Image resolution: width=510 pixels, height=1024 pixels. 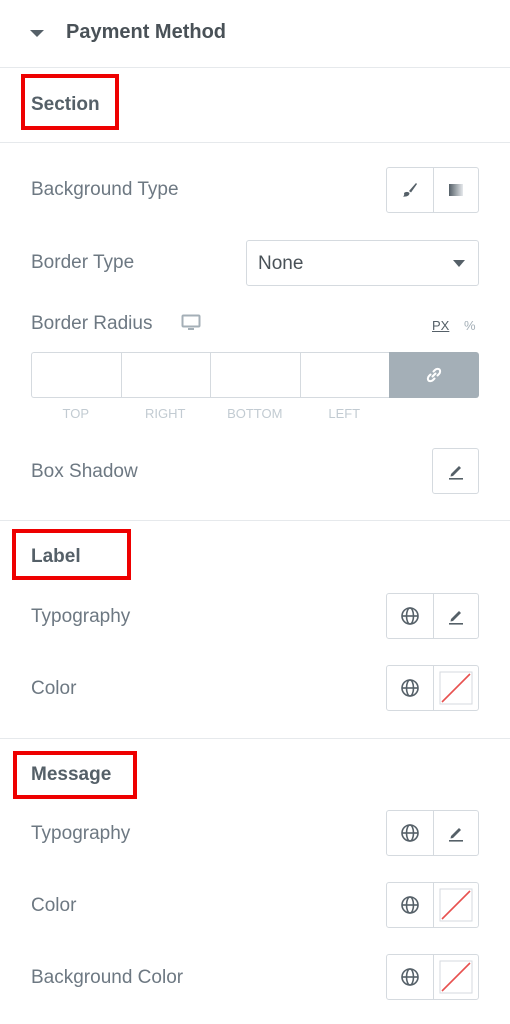 What do you see at coordinates (76, 375) in the screenshot?
I see `radius-top-input` at bounding box center [76, 375].